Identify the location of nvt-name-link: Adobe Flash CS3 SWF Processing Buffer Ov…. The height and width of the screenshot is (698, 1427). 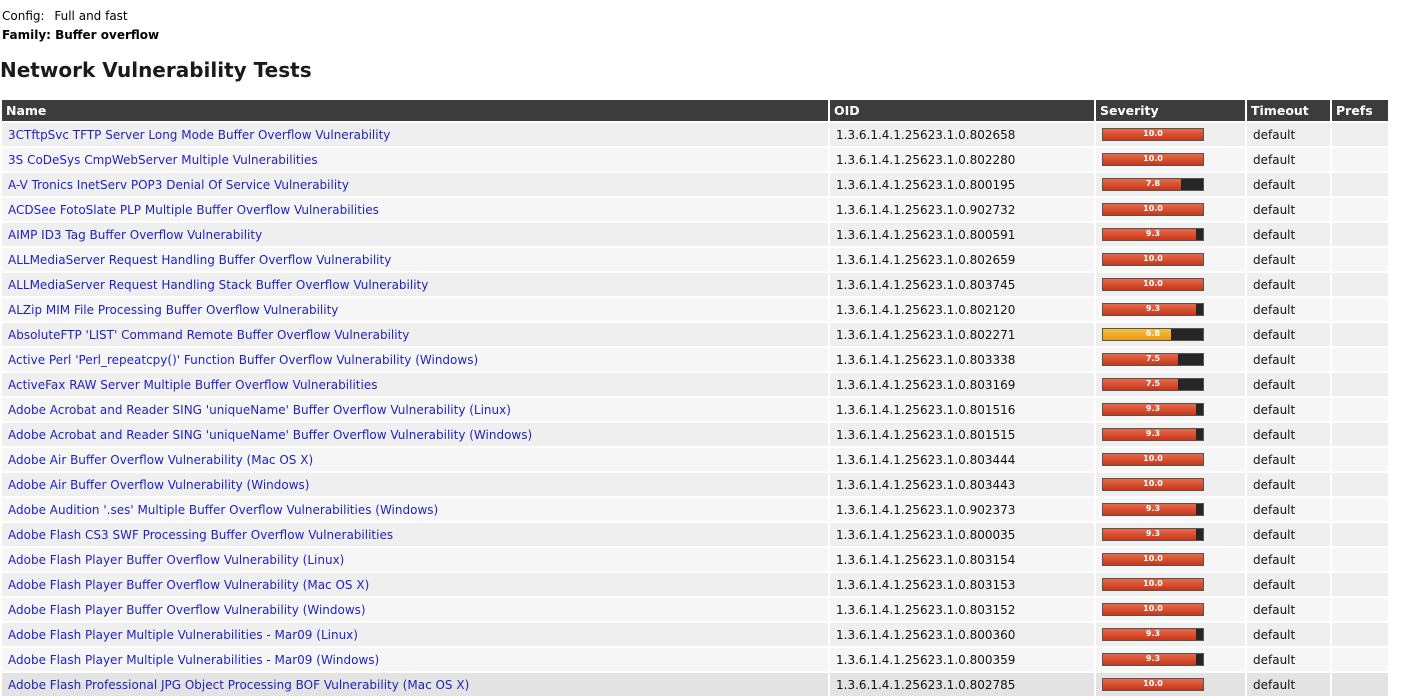
(200, 535).